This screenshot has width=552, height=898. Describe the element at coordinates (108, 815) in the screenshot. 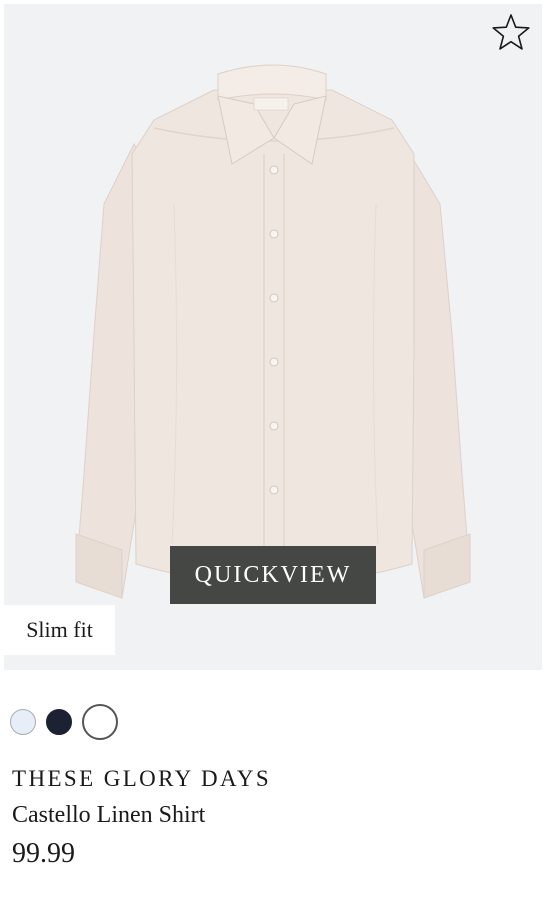

I see `product-name: Castello Linen Shirt` at that location.